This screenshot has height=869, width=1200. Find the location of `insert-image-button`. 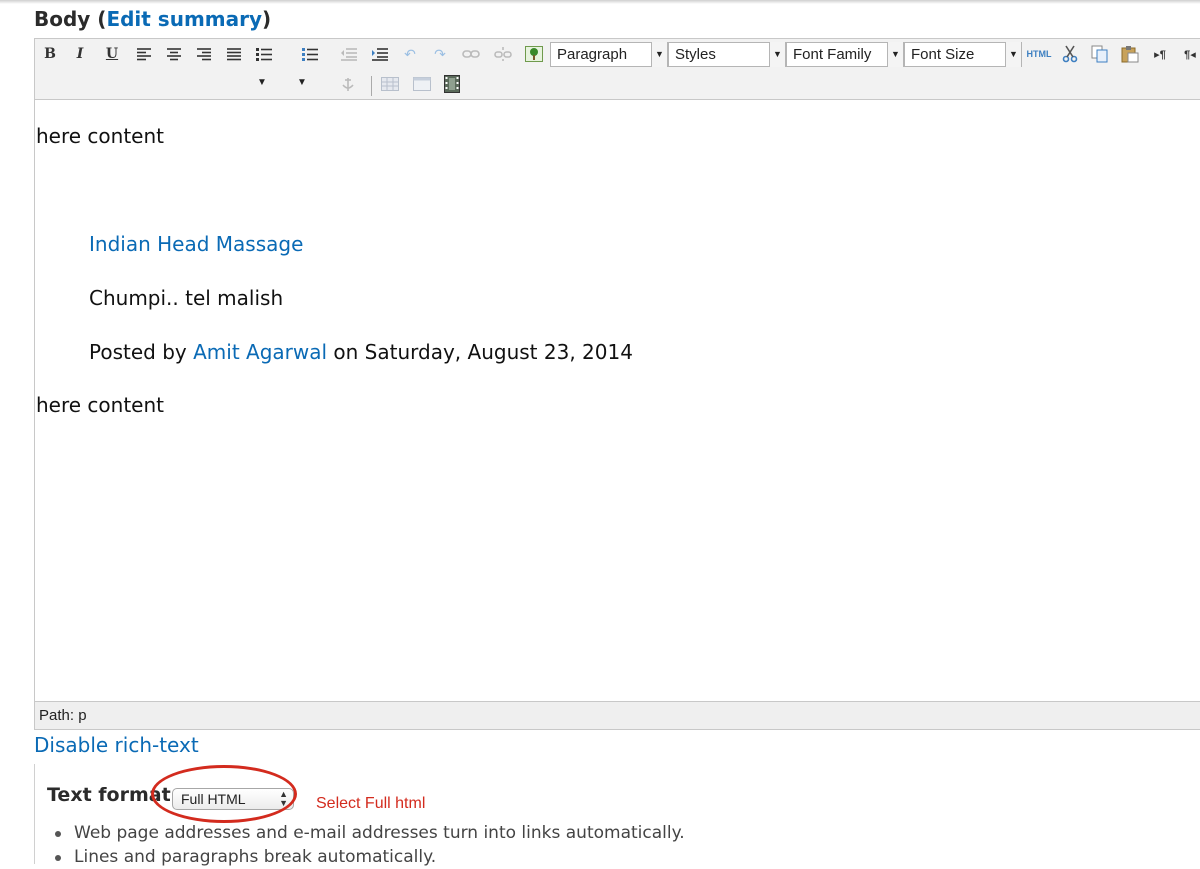

insert-image-button is located at coordinates (534, 54).